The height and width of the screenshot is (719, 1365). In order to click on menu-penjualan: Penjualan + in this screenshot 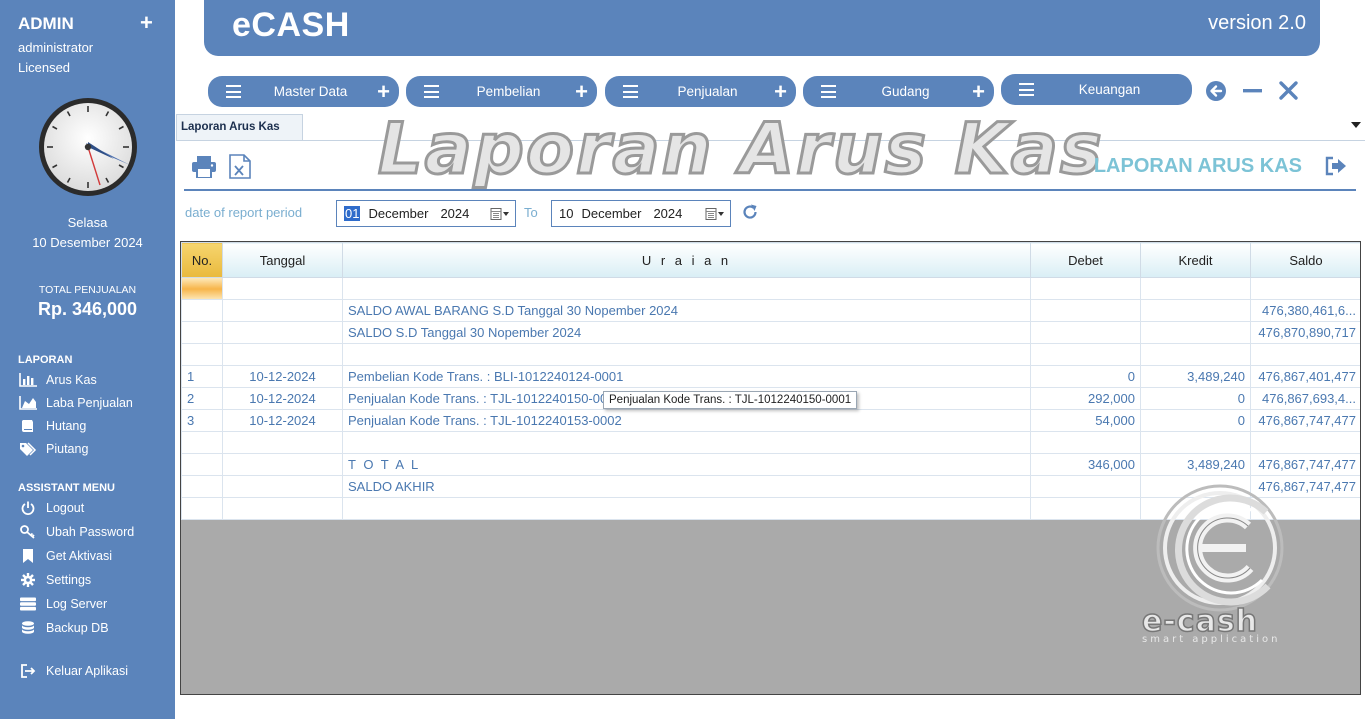, I will do `click(700, 91)`.